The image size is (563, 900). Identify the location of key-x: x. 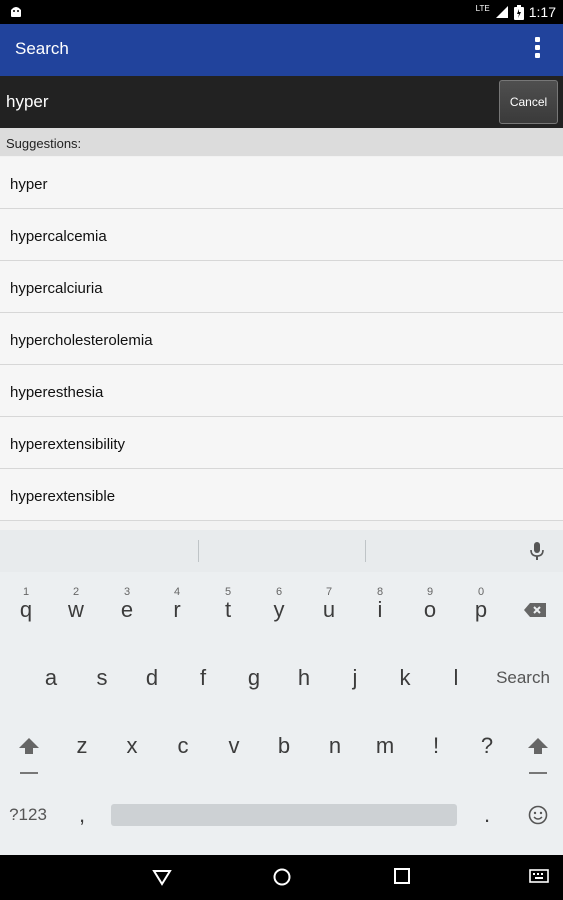
(132, 746).